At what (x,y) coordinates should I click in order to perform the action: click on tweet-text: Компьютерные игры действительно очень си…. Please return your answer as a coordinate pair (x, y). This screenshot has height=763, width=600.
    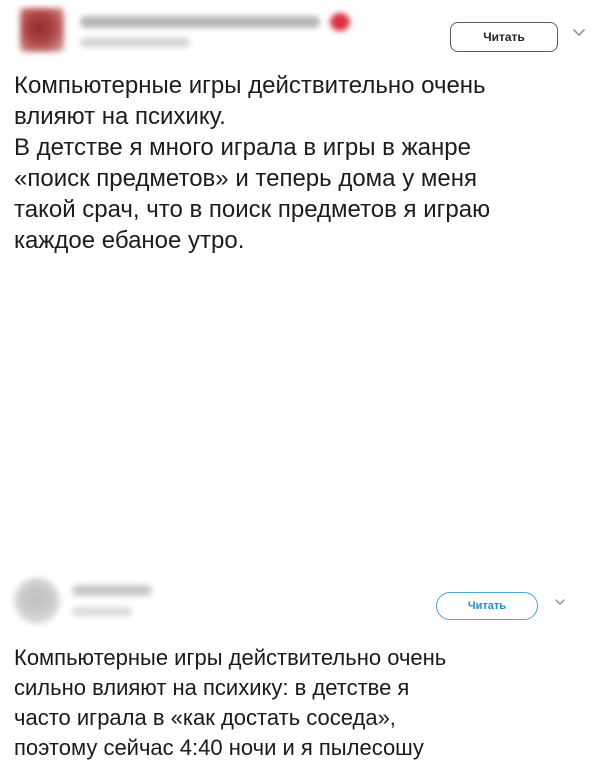
    Looking at the image, I should click on (230, 702).